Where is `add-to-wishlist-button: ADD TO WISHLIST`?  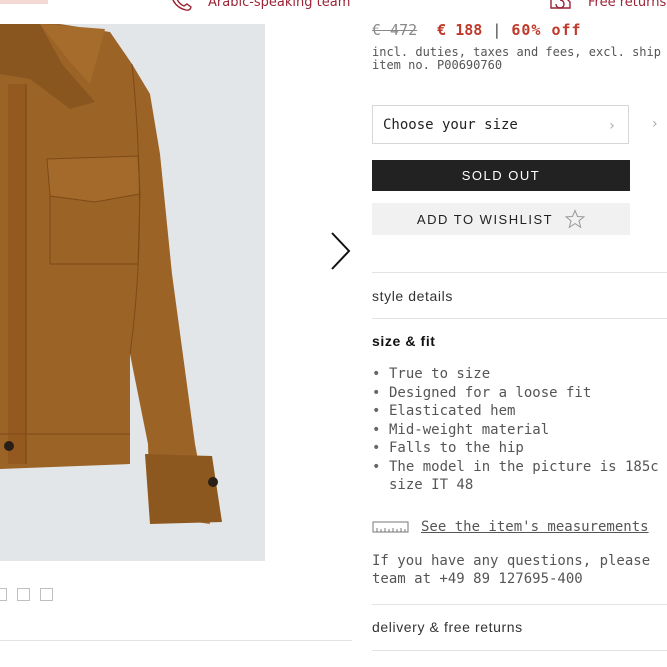 add-to-wishlist-button: ADD TO WISHLIST is located at coordinates (501, 219).